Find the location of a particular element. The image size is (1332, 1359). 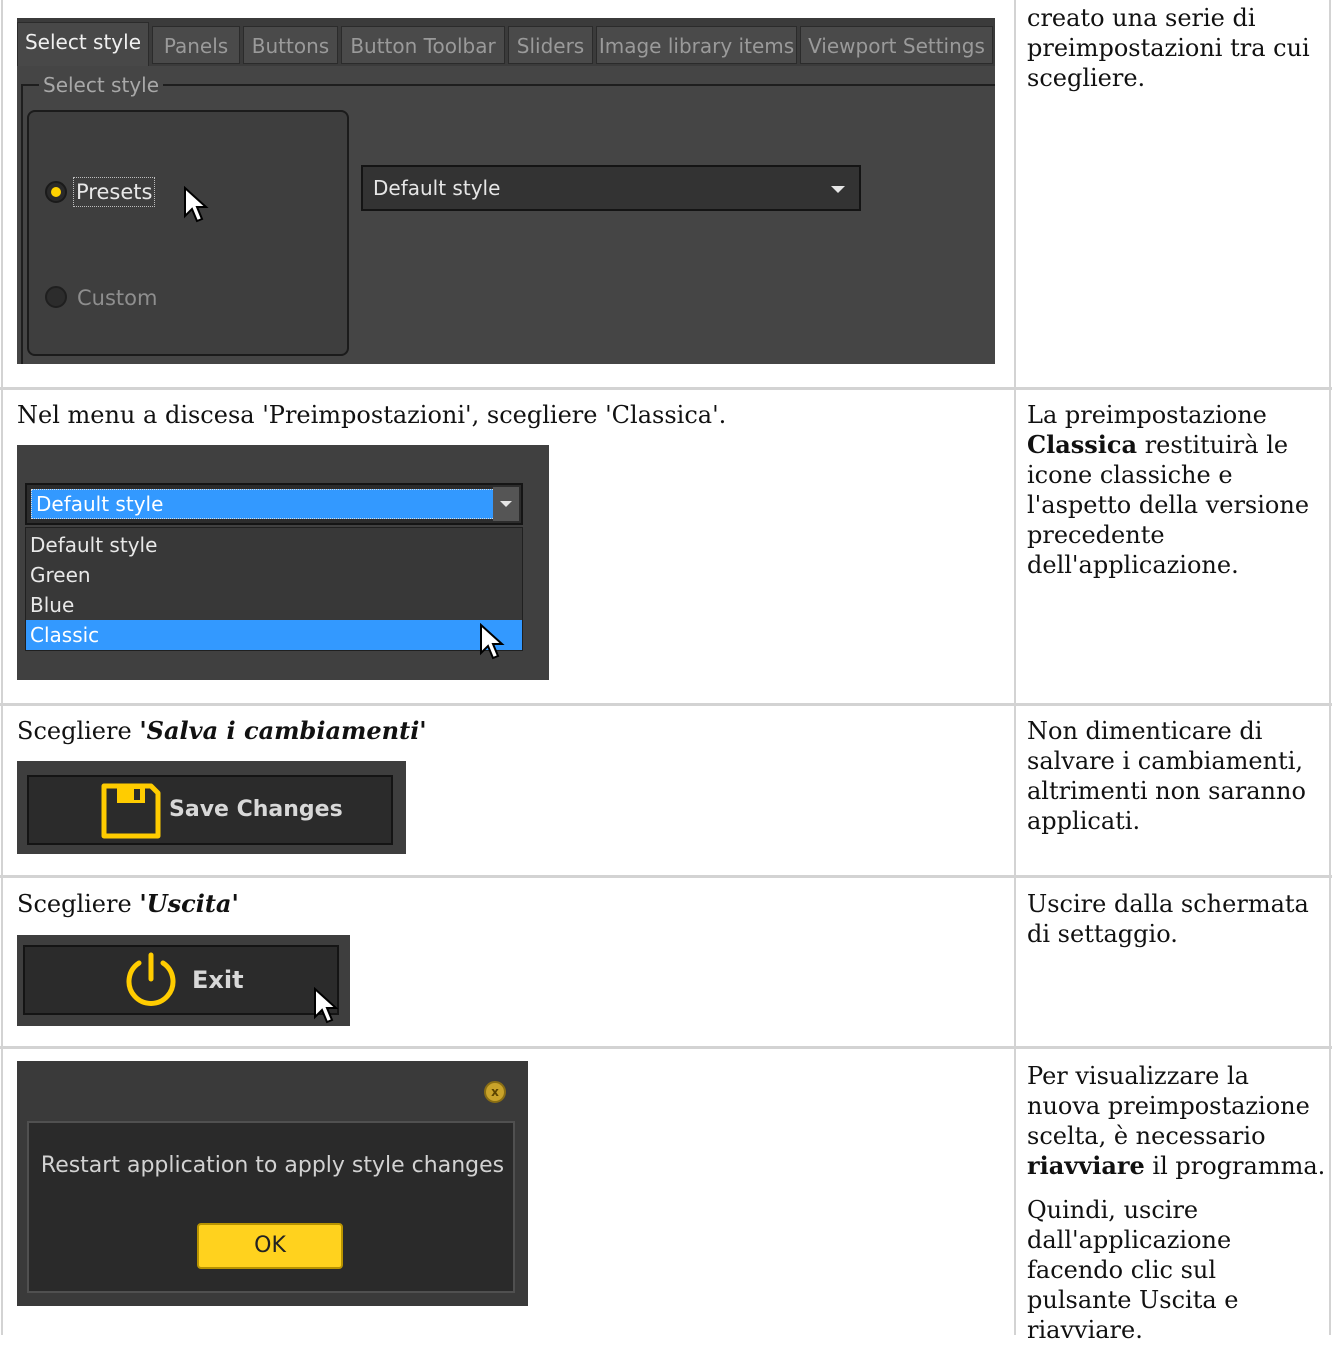

row4-instruction-emph: 'Uscita' is located at coordinates (189, 903).